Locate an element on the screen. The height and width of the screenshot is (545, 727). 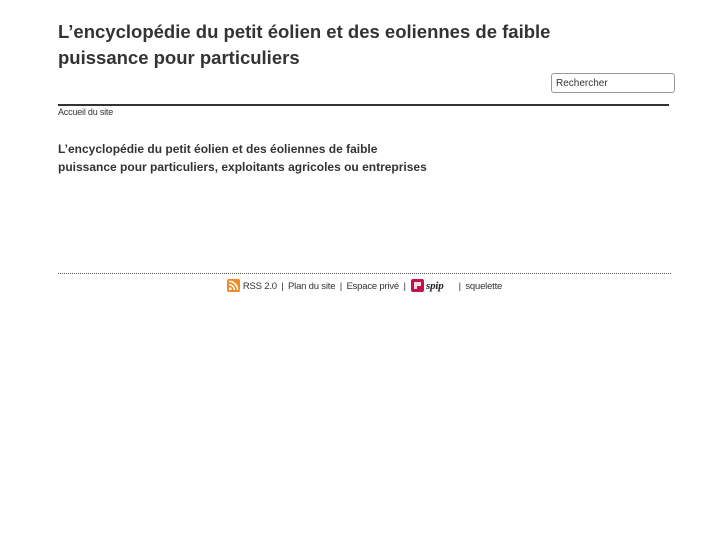
breadcrumb-home-link: Accueil du site is located at coordinates (85, 112).